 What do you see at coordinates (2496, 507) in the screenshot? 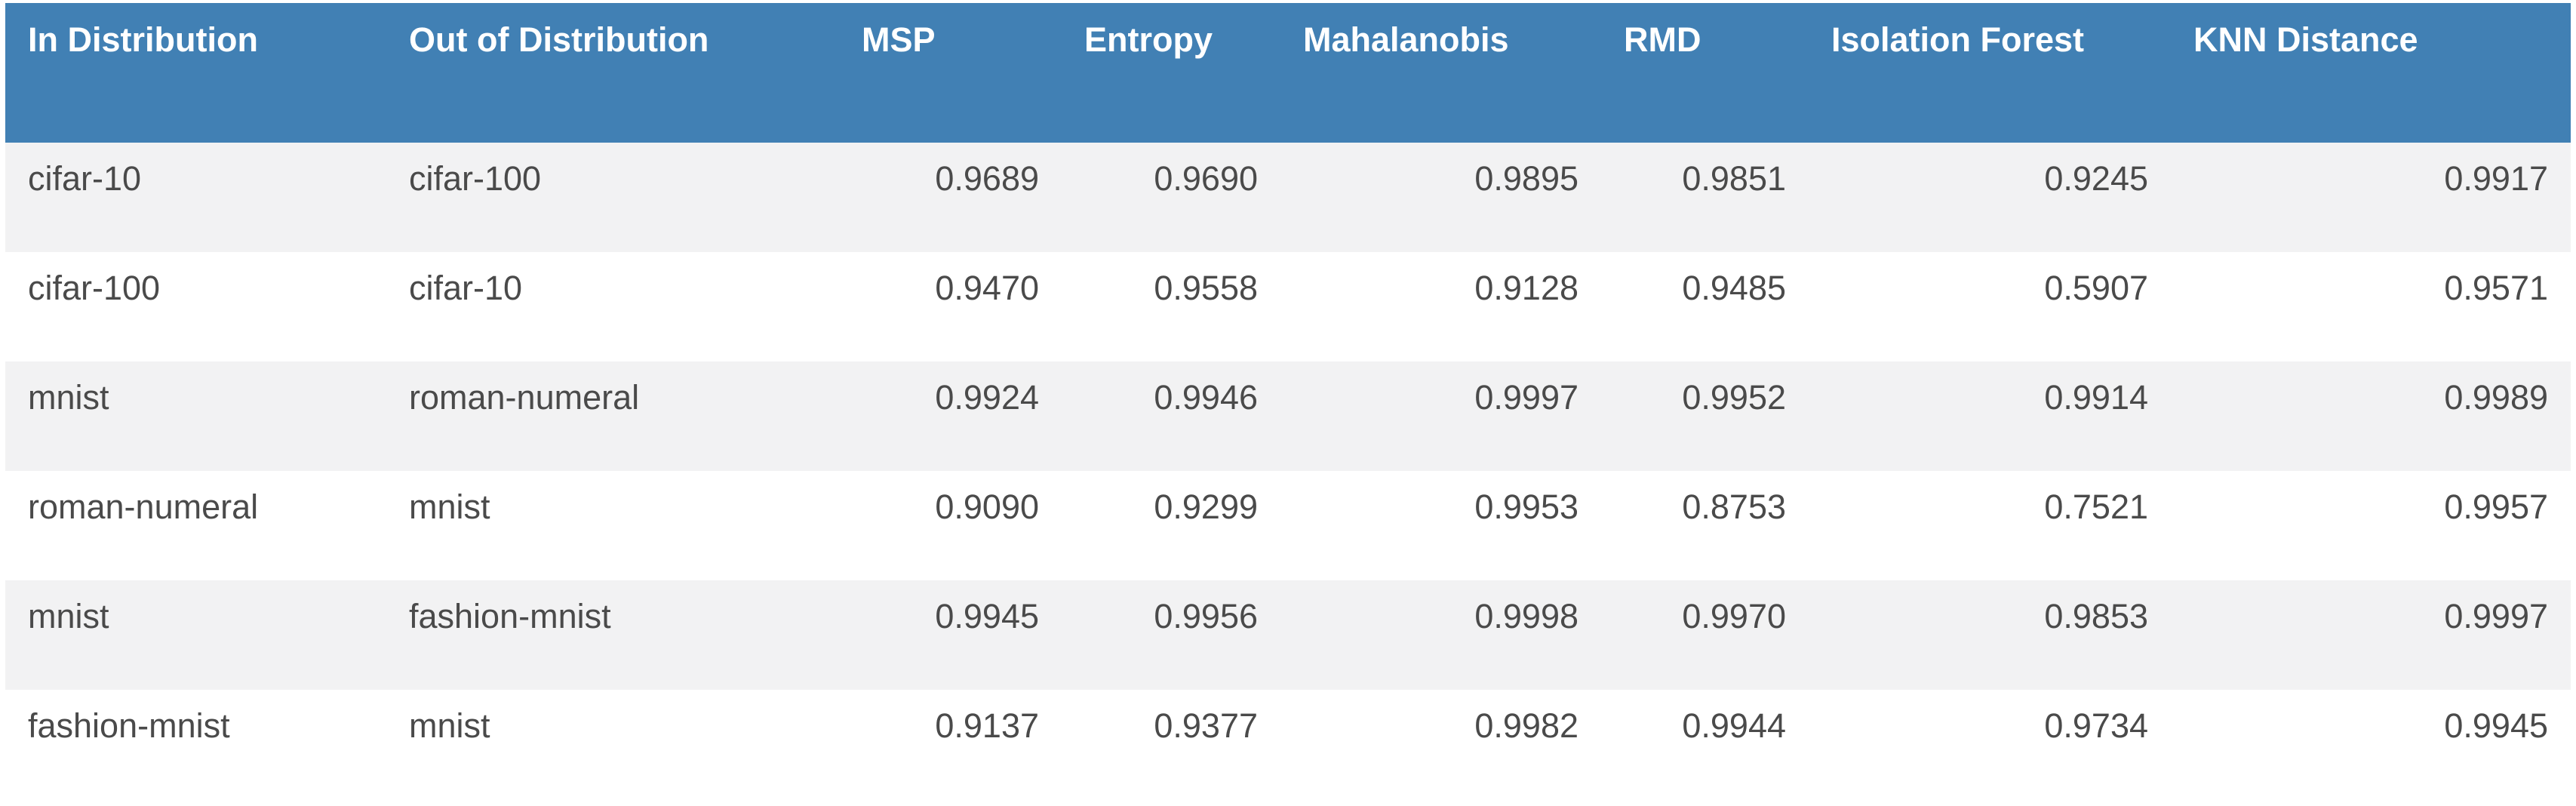
I see `cell-knn-distance: 0.9957` at bounding box center [2496, 507].